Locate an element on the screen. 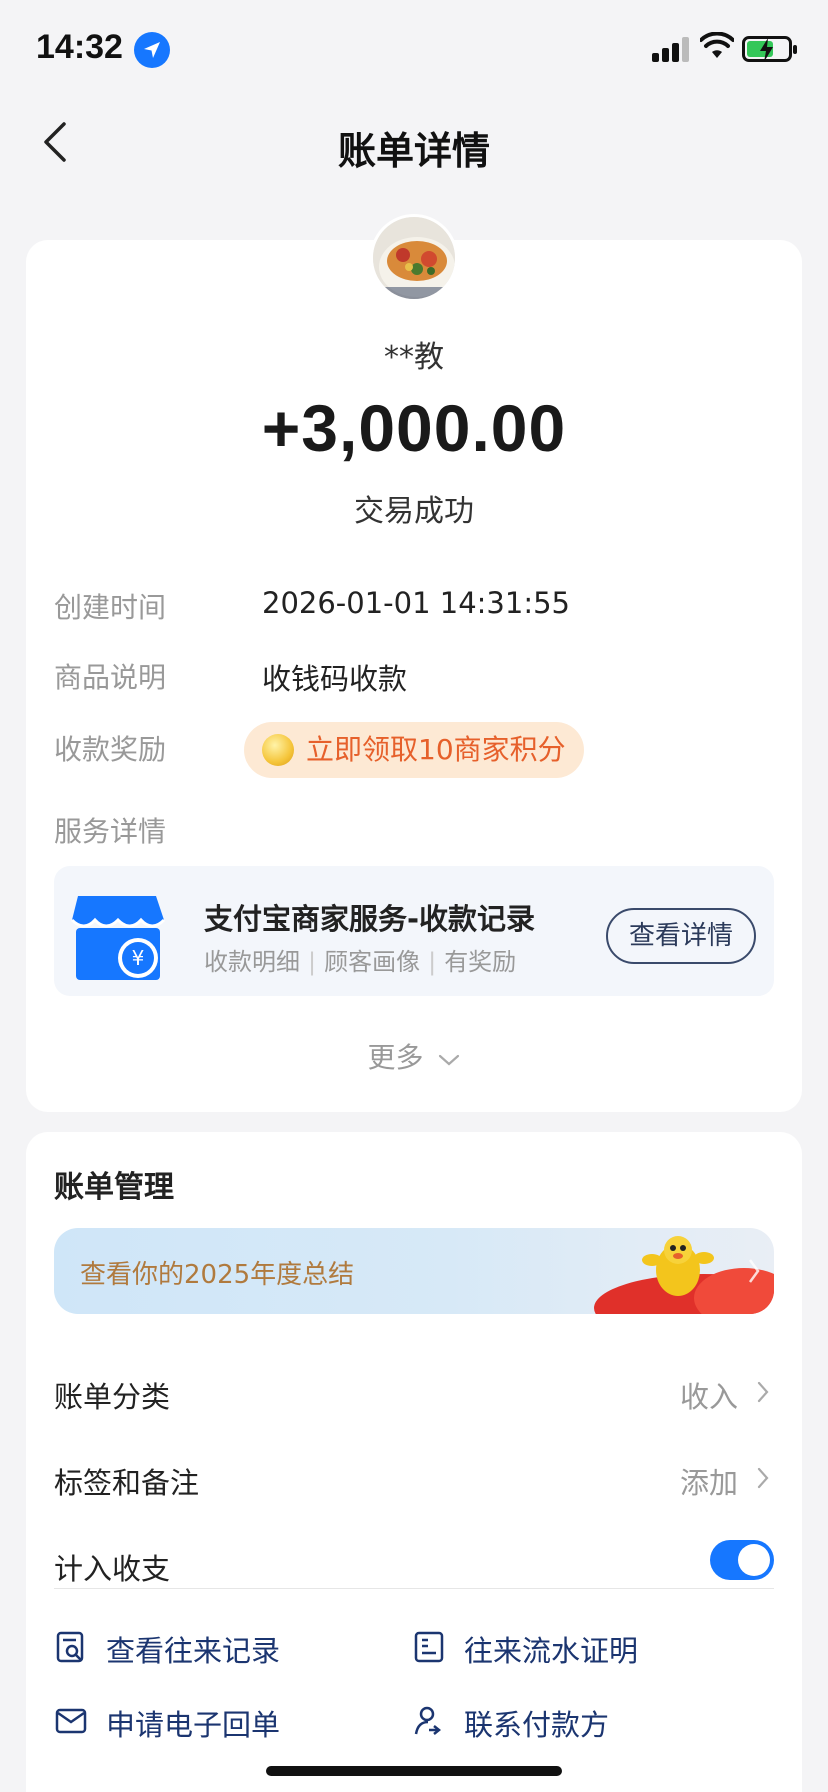 The width and height of the screenshot is (828, 1792). action-label: 联系付款方 is located at coordinates (537, 1725).